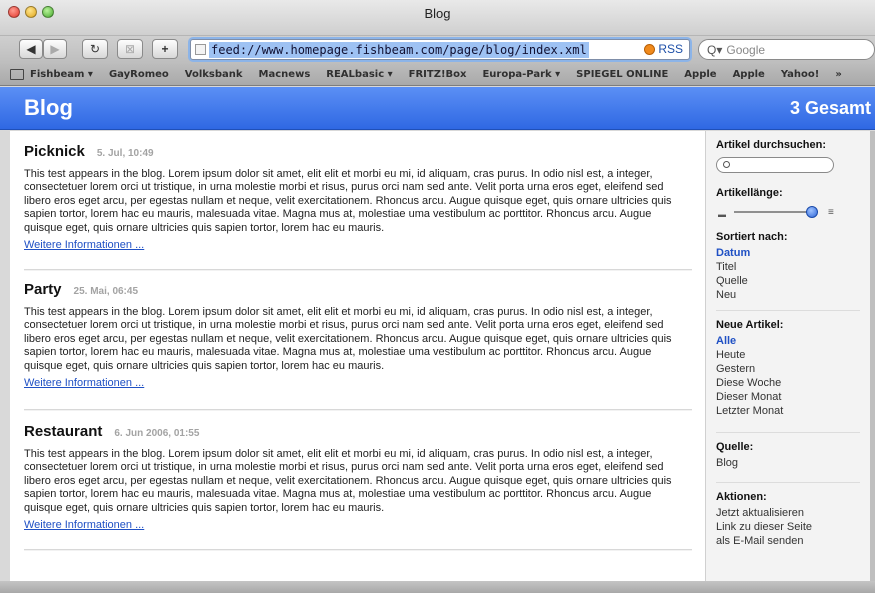 This screenshot has height=593, width=875. Describe the element at coordinates (358, 151) in the screenshot. I see `article-header: Picknick 5. Jul, 10:49` at that location.